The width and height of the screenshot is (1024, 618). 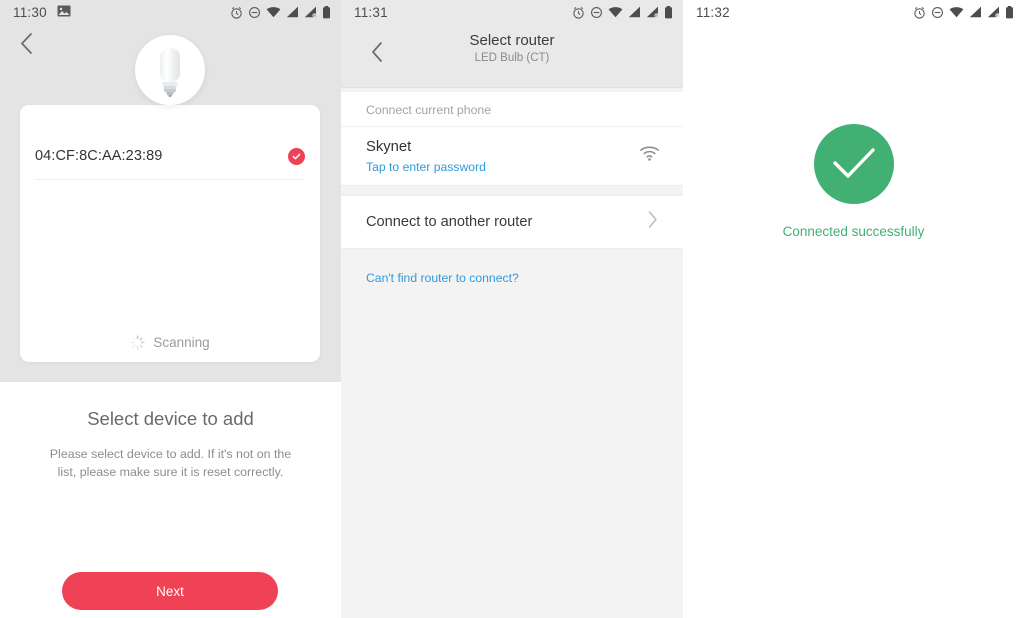 I want to click on success-status-text: Connected successfully, so click(x=853, y=231).